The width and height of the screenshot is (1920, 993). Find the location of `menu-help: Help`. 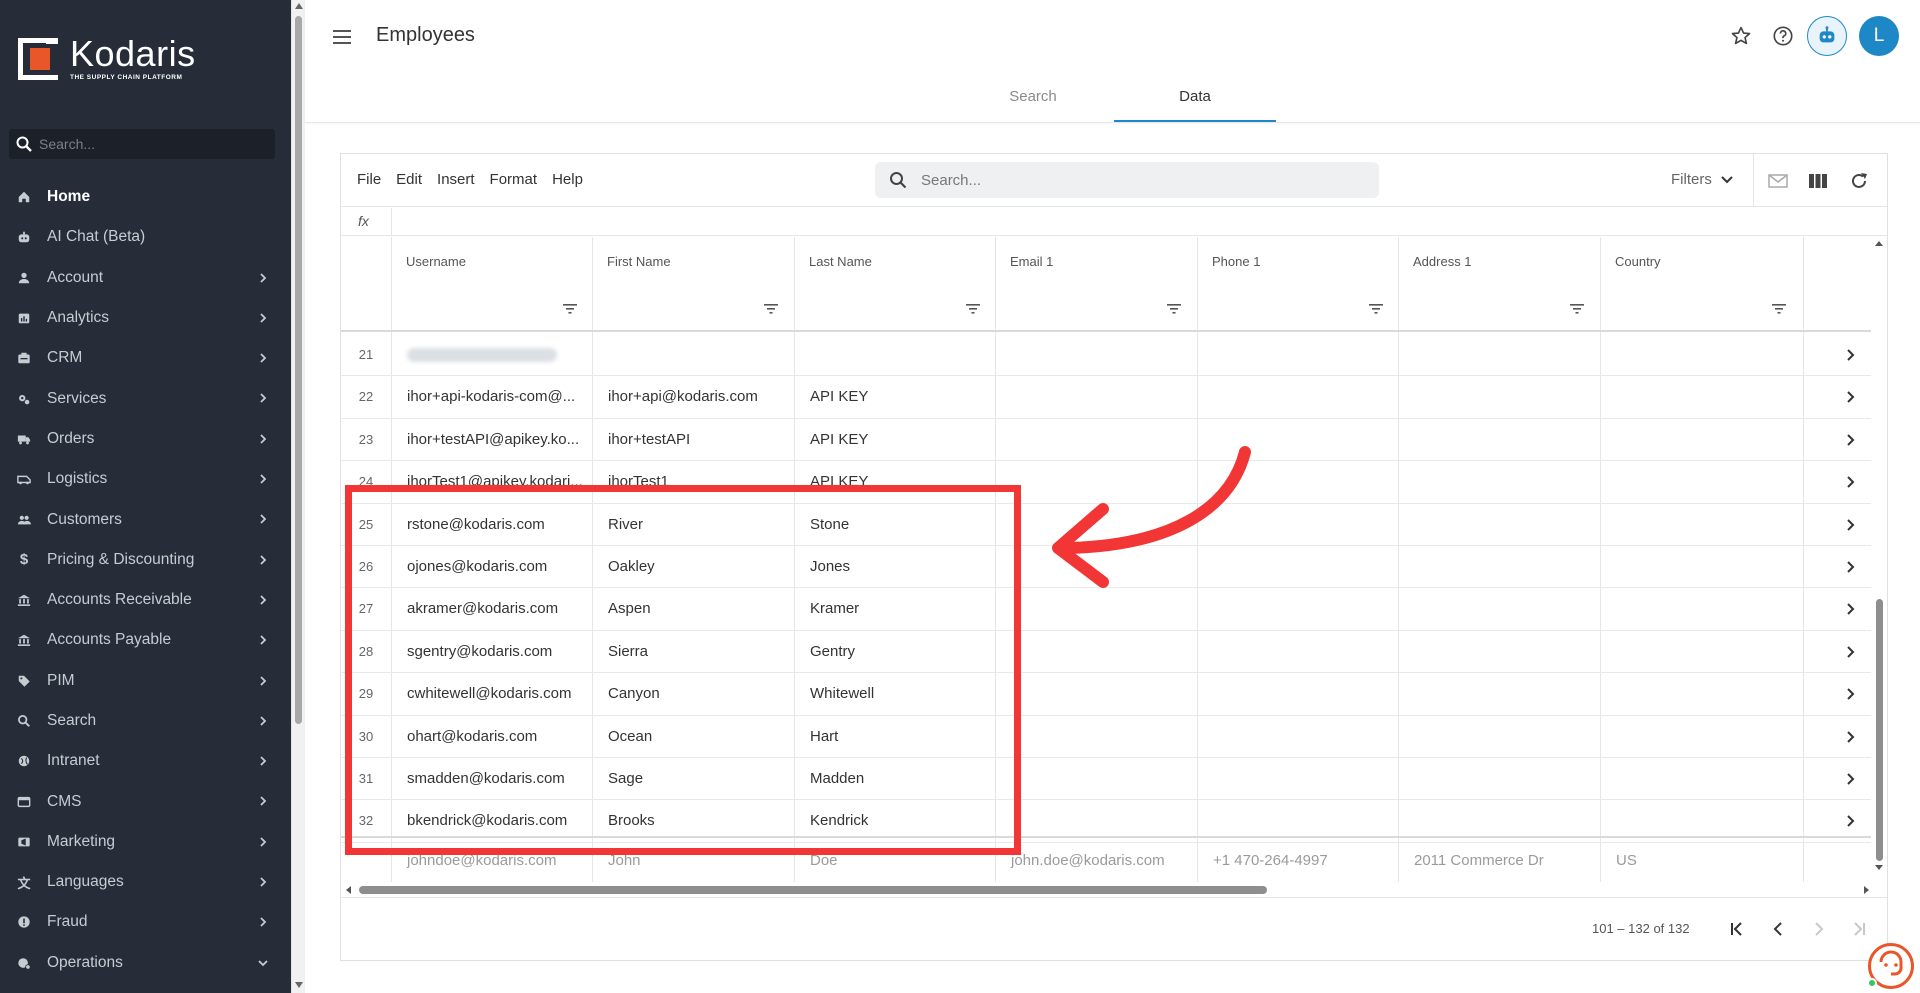

menu-help: Help is located at coordinates (567, 179).